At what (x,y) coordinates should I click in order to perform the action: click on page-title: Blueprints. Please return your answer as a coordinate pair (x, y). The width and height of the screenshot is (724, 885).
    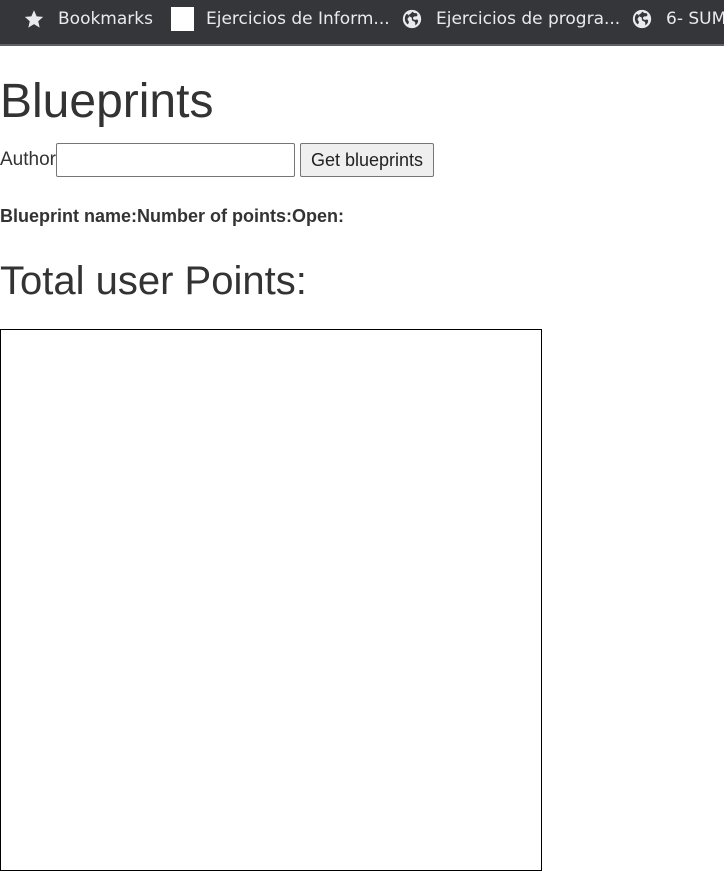
    Looking at the image, I should click on (107, 101).